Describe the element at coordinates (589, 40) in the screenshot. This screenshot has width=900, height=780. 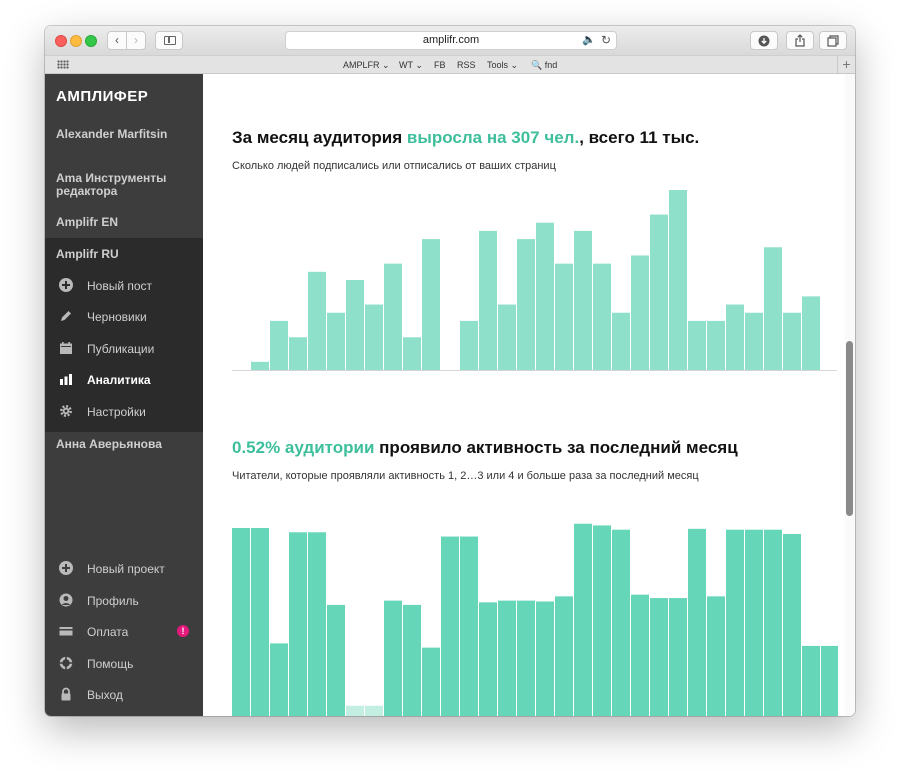
I see `speaker-icon: 🔈` at that location.